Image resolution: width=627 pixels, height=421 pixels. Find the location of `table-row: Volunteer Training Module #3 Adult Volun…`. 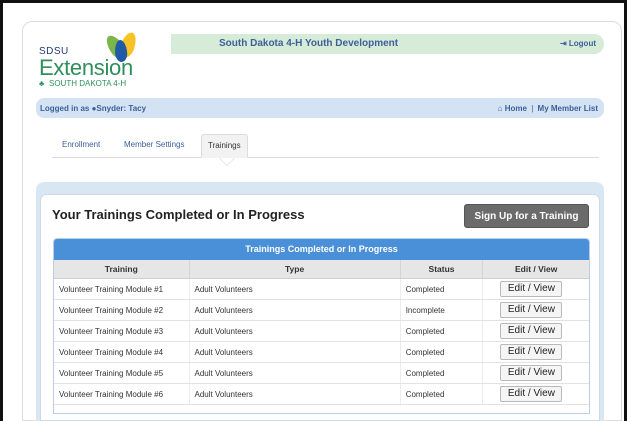

table-row: Volunteer Training Module #3 Adult Volun… is located at coordinates (321, 331).